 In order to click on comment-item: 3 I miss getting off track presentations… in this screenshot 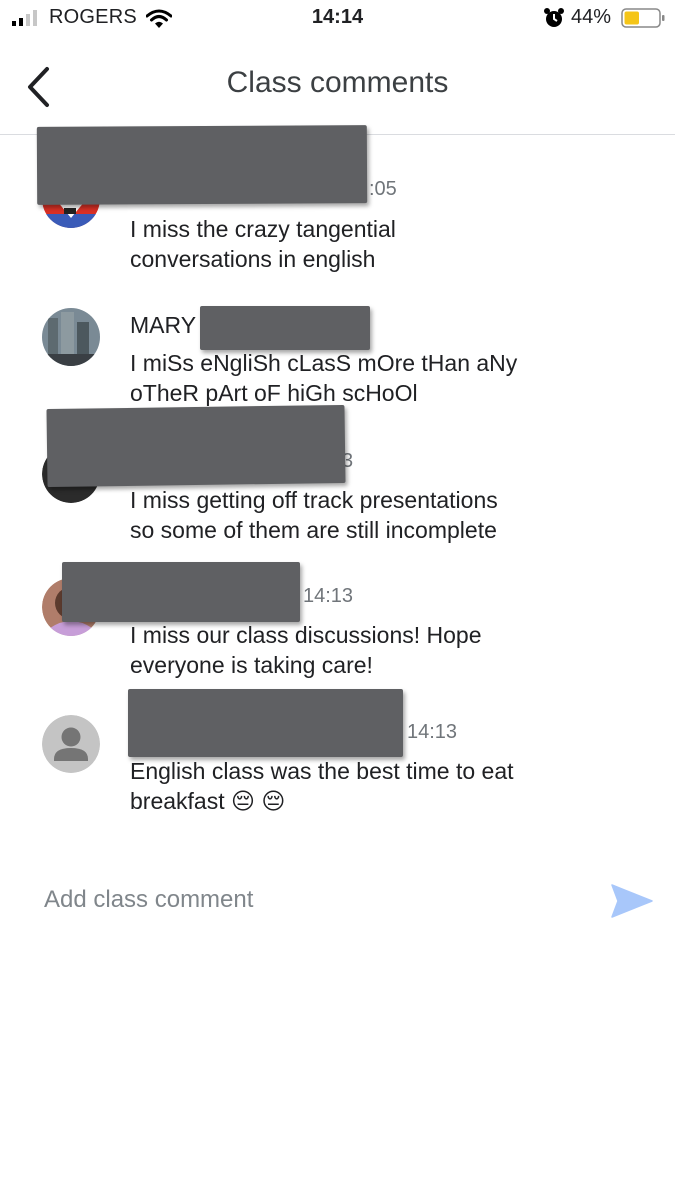, I will do `click(337, 477)`.